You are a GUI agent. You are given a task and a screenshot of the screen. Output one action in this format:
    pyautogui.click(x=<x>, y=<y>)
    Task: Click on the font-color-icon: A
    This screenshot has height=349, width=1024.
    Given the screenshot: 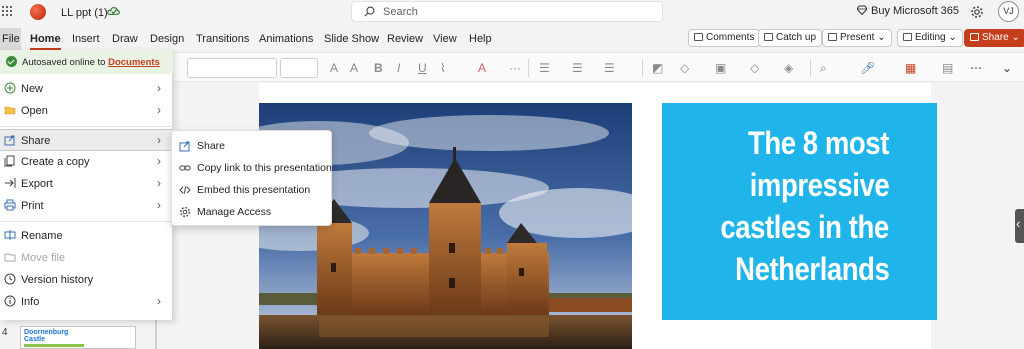 What is the action you would take?
    pyautogui.click(x=482, y=68)
    